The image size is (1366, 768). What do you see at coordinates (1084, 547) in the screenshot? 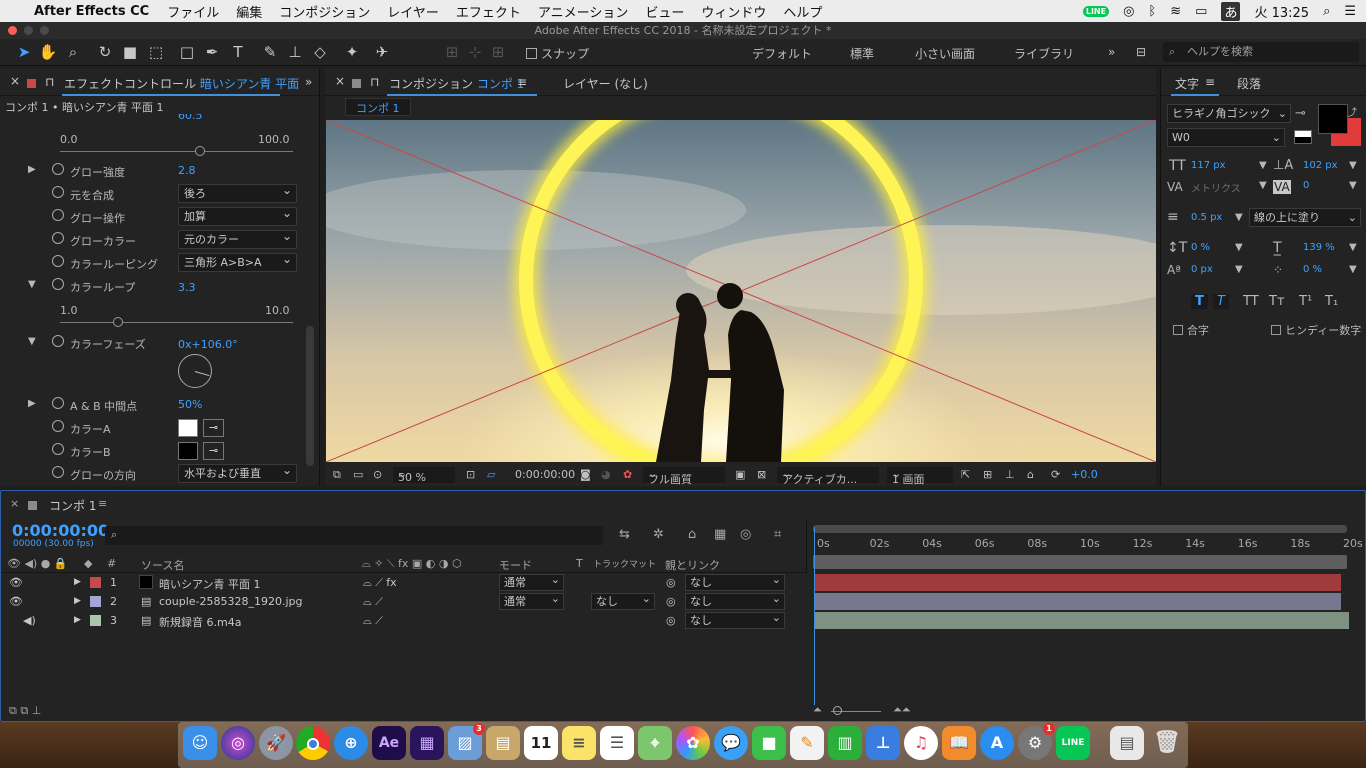
I see `time-ruler: 0s 02s 04s 06s 08s 10s 12s 14s 16s 18s 20s` at bounding box center [1084, 547].